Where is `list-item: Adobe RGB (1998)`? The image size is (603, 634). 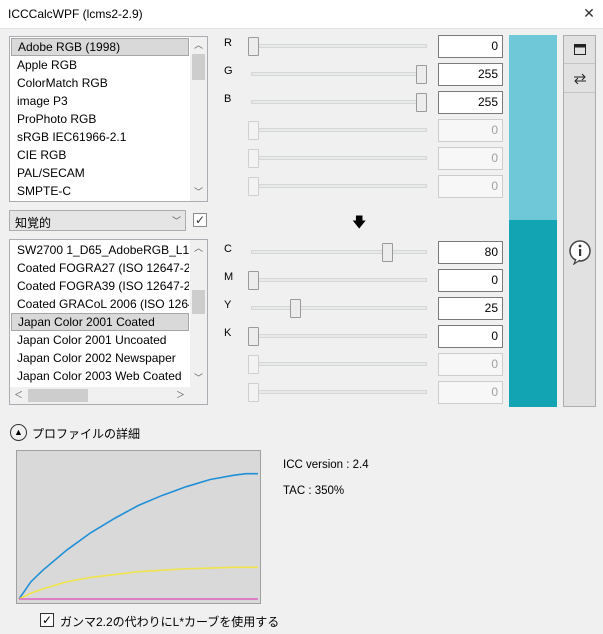 list-item: Adobe RGB (1998) is located at coordinates (100, 47).